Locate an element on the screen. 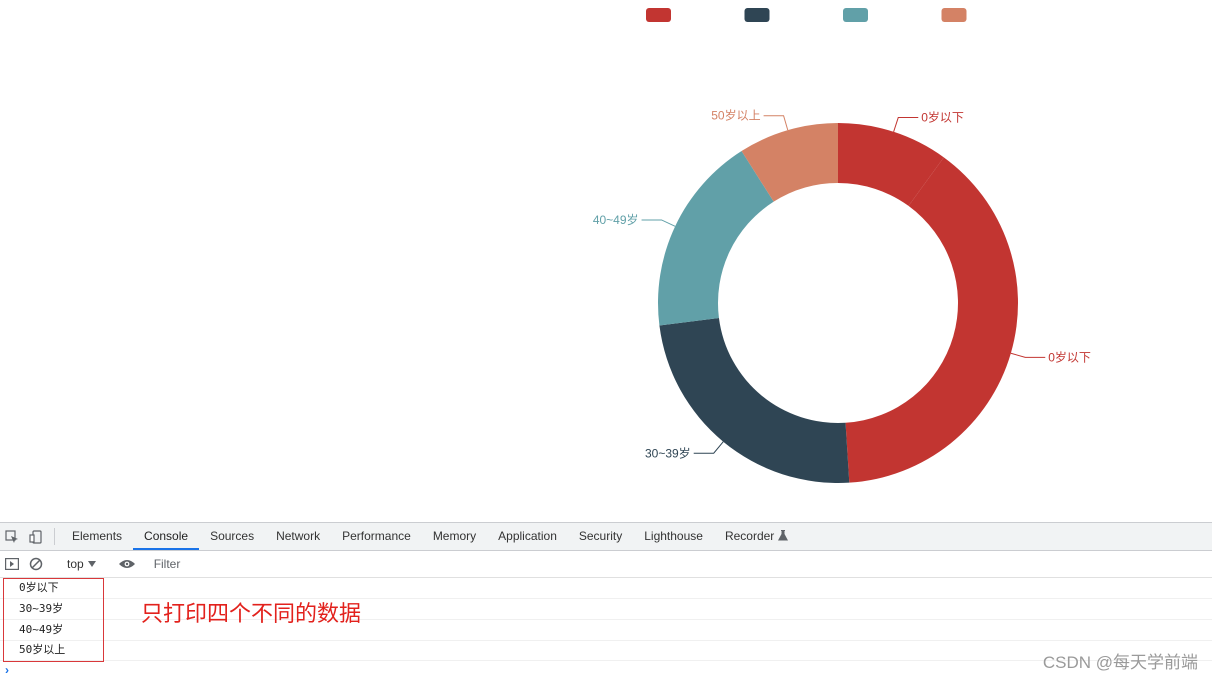  tab-elements: Elements is located at coordinates (97, 536).